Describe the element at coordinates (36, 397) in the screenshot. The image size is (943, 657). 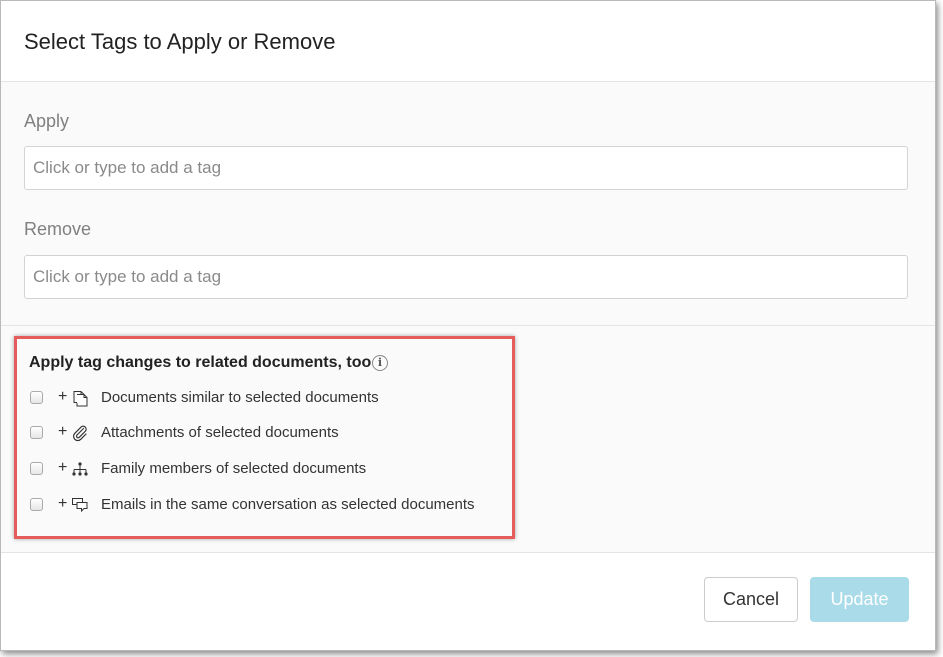
I see `similar-documents-checkbox` at that location.